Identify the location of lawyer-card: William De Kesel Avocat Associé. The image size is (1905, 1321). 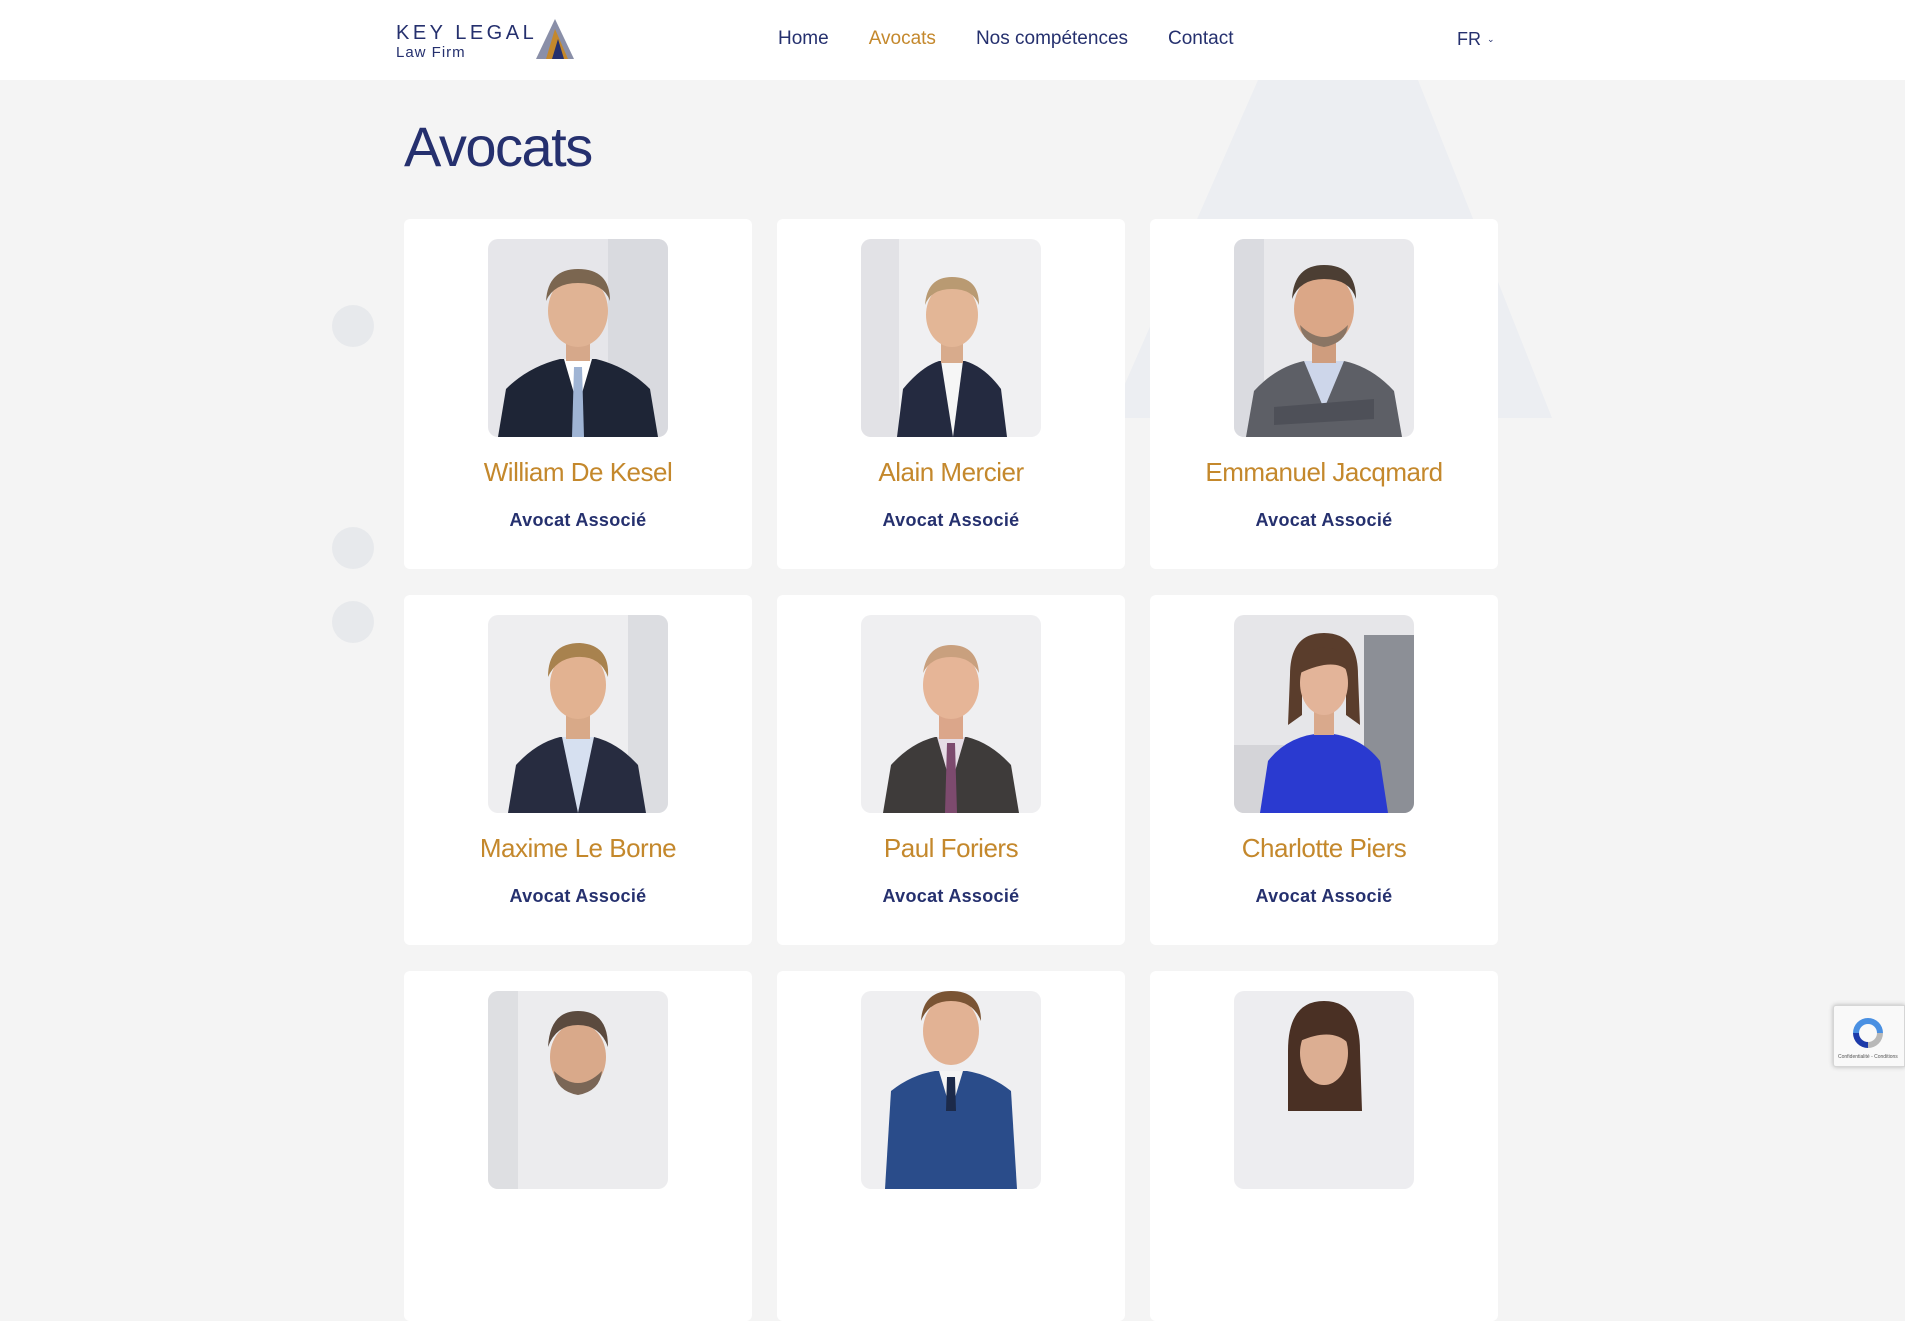
(578, 394).